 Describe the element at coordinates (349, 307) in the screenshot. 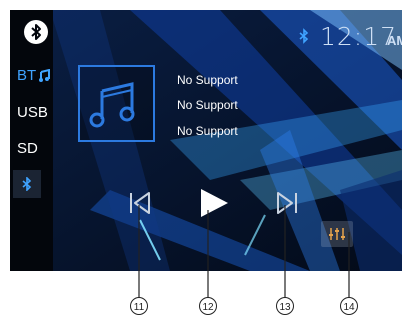

I see `callout-number: 14` at that location.